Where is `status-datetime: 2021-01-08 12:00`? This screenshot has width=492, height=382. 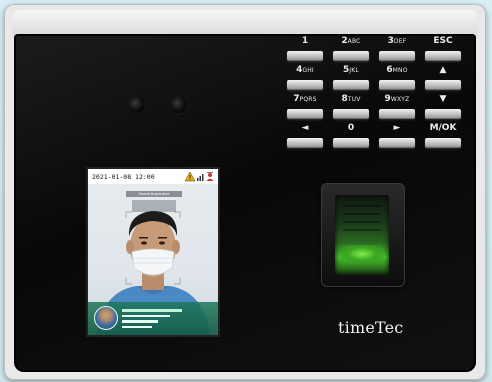 status-datetime: 2021-01-08 12:00 is located at coordinates (123, 177).